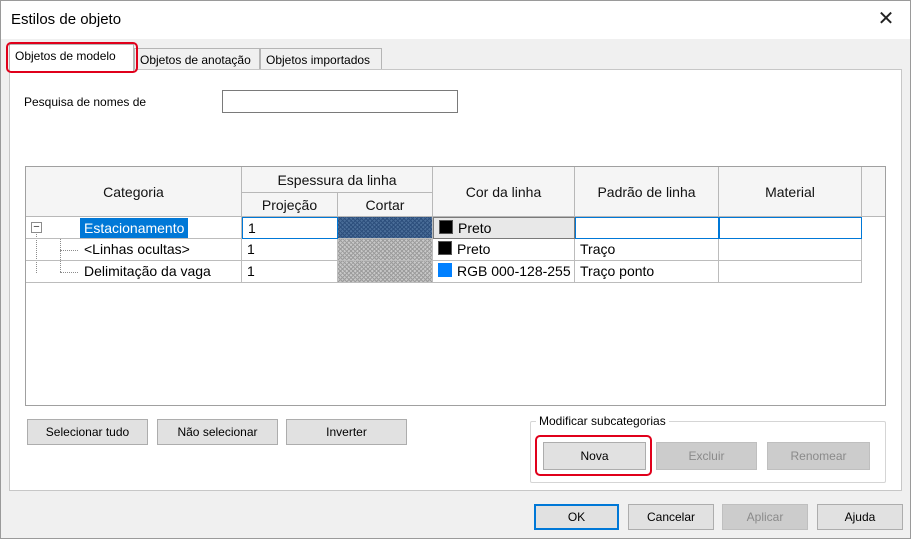 The height and width of the screenshot is (539, 911). I want to click on tab-label: Objetos de anotação, so click(195, 60).